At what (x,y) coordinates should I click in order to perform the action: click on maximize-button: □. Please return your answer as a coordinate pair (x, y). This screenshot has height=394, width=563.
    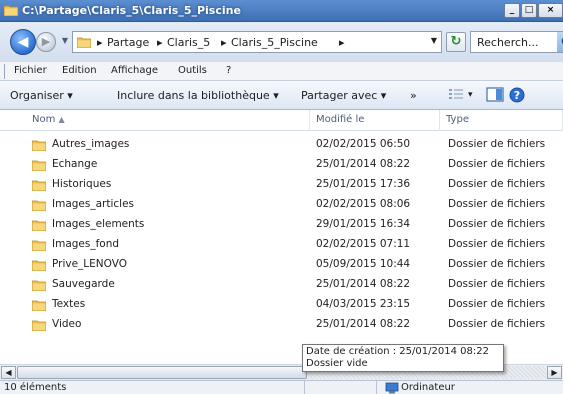
    Looking at the image, I should click on (529, 10).